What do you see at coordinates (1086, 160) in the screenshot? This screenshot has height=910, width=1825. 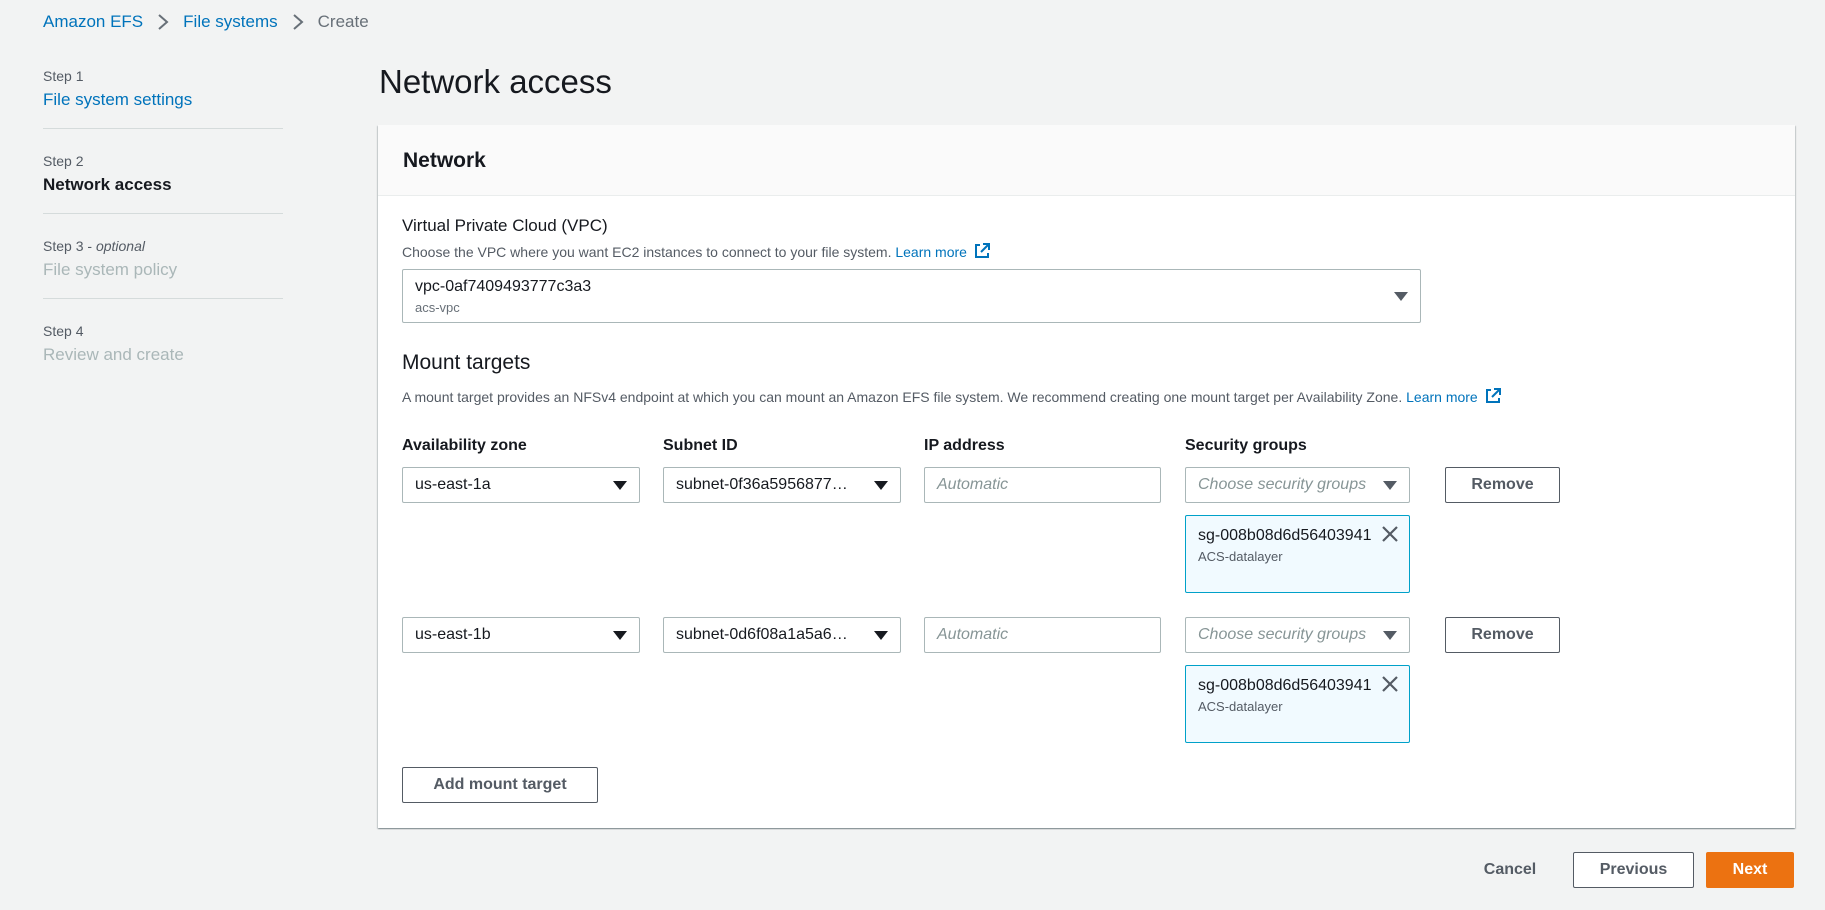 I see `network-header: Network` at bounding box center [1086, 160].